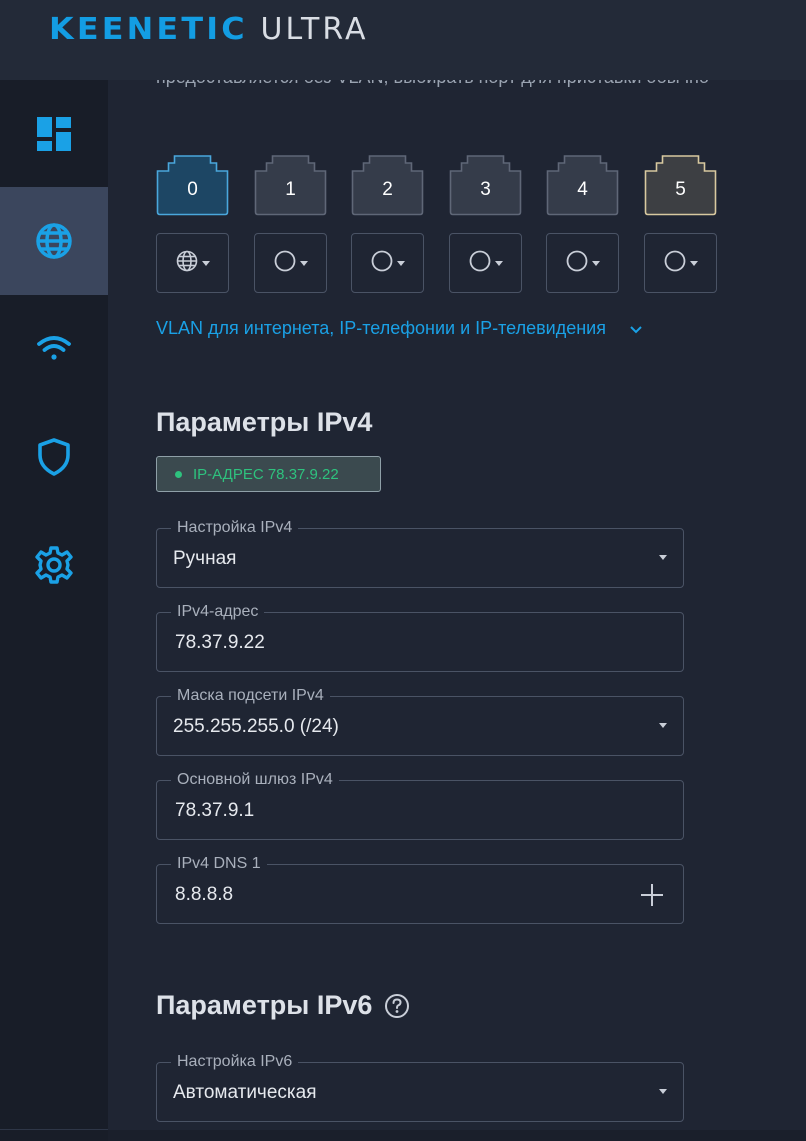 The height and width of the screenshot is (1141, 806). I want to click on field-label: IPv4-адрес, so click(218, 612).